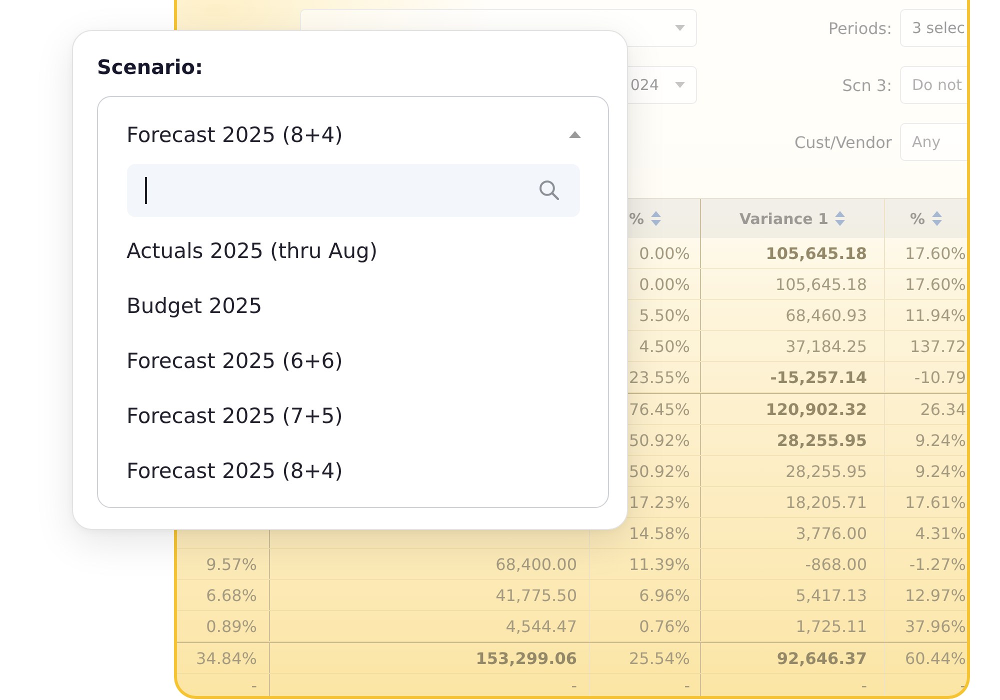  I want to click on table-cell: 6.68%, so click(223, 595).